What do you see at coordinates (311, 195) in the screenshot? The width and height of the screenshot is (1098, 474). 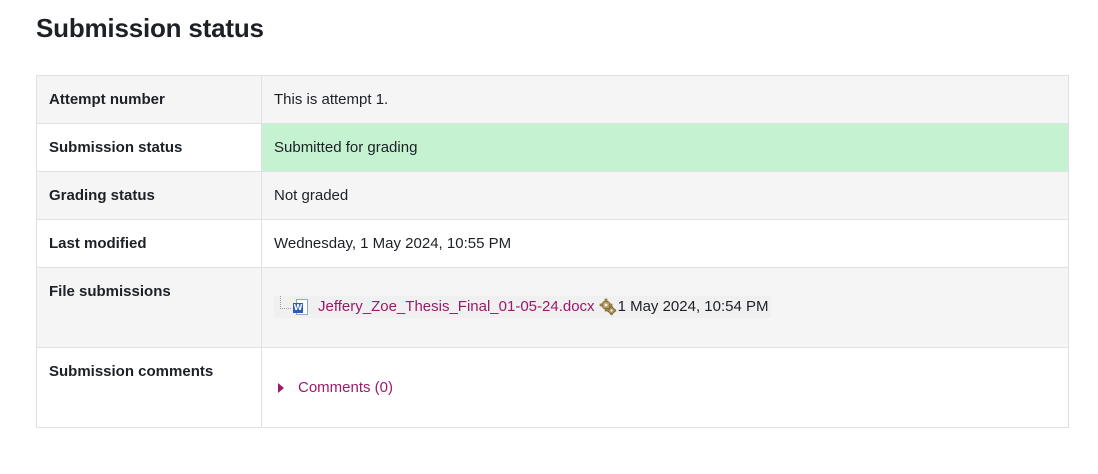 I see `grading-status-value: Not graded` at bounding box center [311, 195].